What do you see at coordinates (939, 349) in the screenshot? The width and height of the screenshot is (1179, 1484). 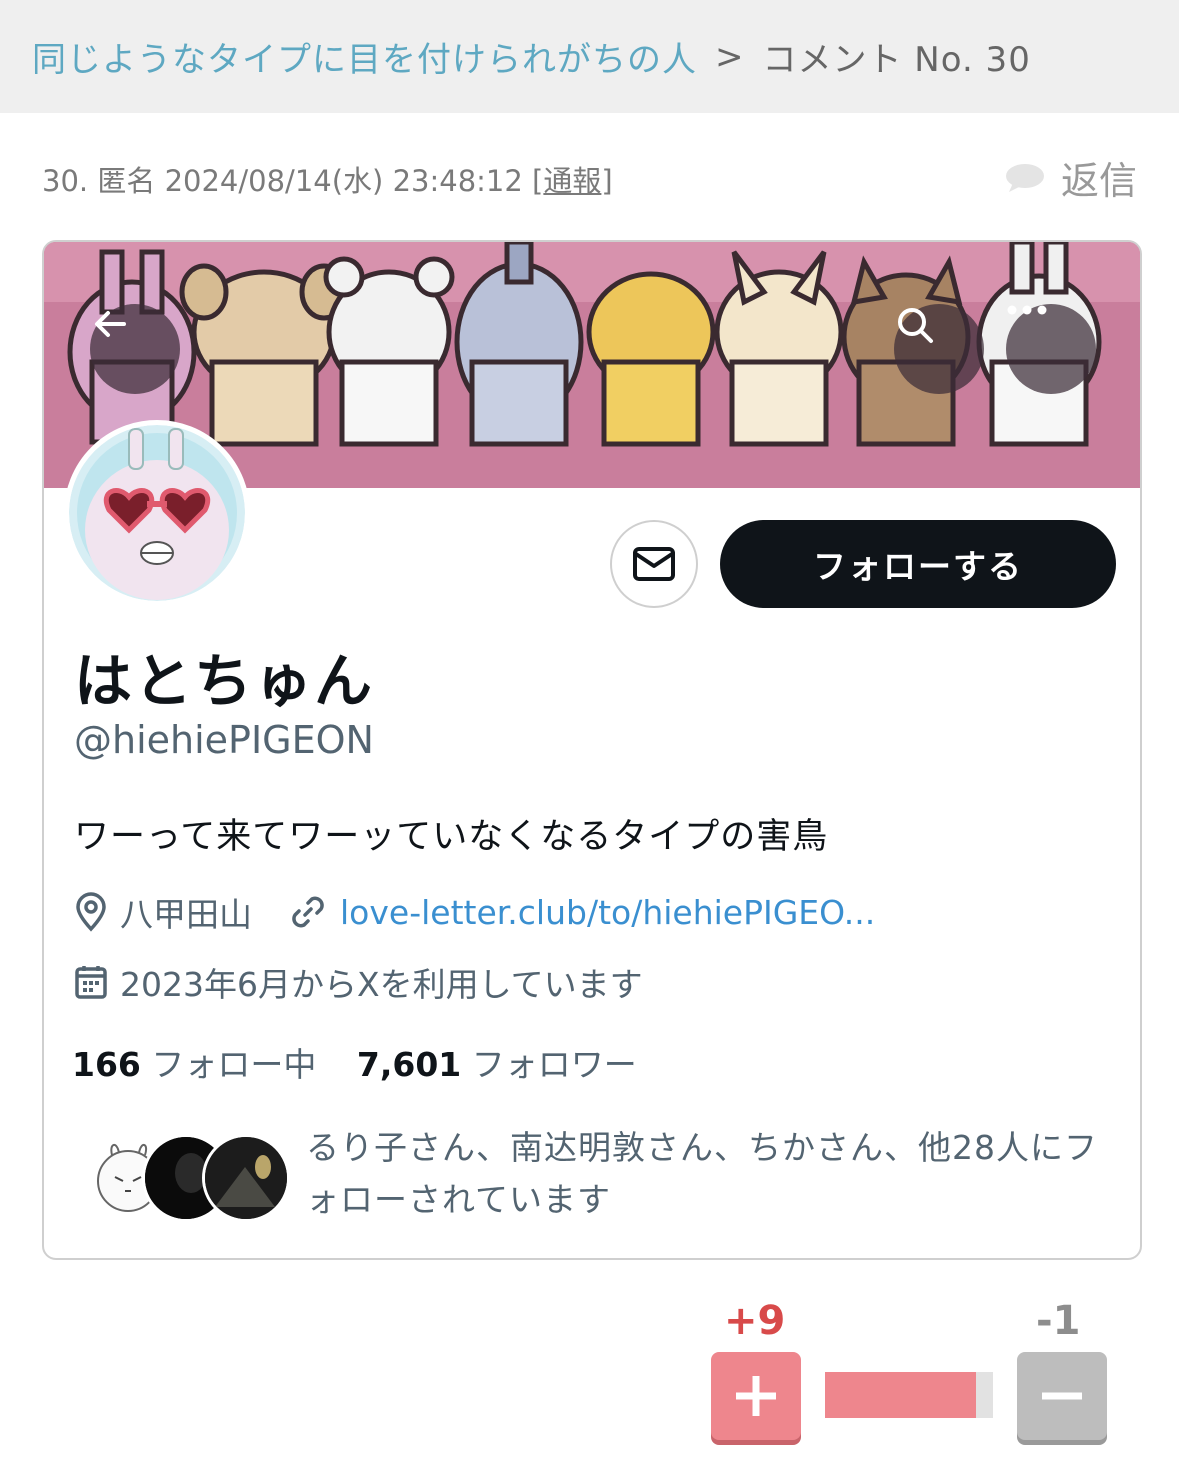 I see `search-button` at bounding box center [939, 349].